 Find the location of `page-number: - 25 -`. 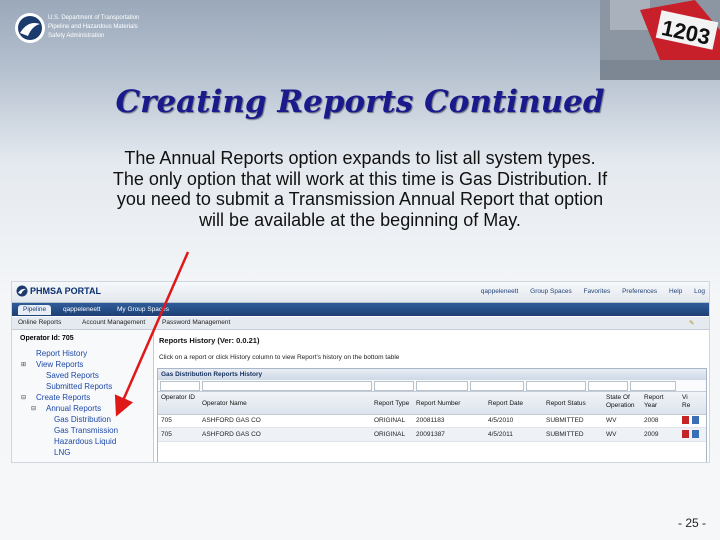

page-number: - 25 - is located at coordinates (691, 523).